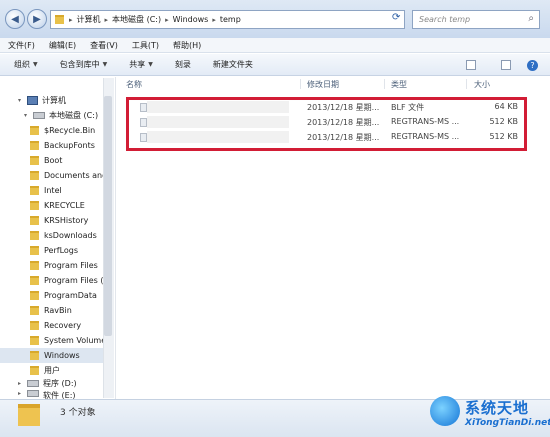 This screenshot has width=550, height=437. I want to click on forward-arrow-icon: ▶, so click(37, 19).